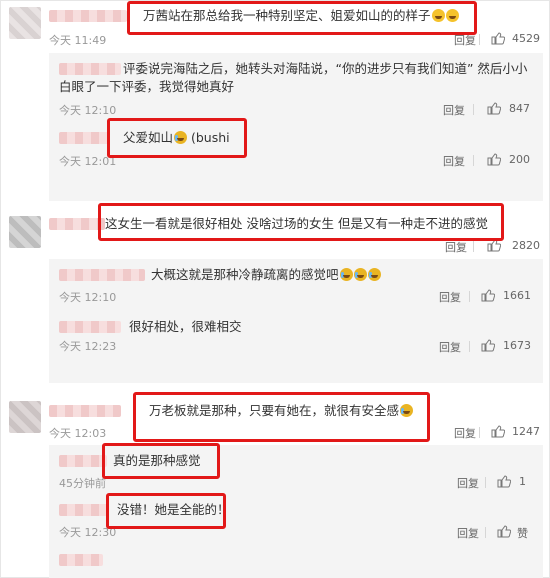  What do you see at coordinates (88, 161) in the screenshot?
I see `comment-time: 今天 12:01` at bounding box center [88, 161].